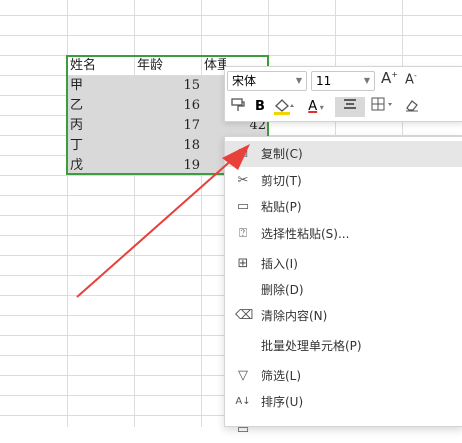 Image resolution: width=462 pixels, height=443 pixels. What do you see at coordinates (343, 376) in the screenshot?
I see `menu-item-filter: ▽ 筛选(L)` at bounding box center [343, 376].